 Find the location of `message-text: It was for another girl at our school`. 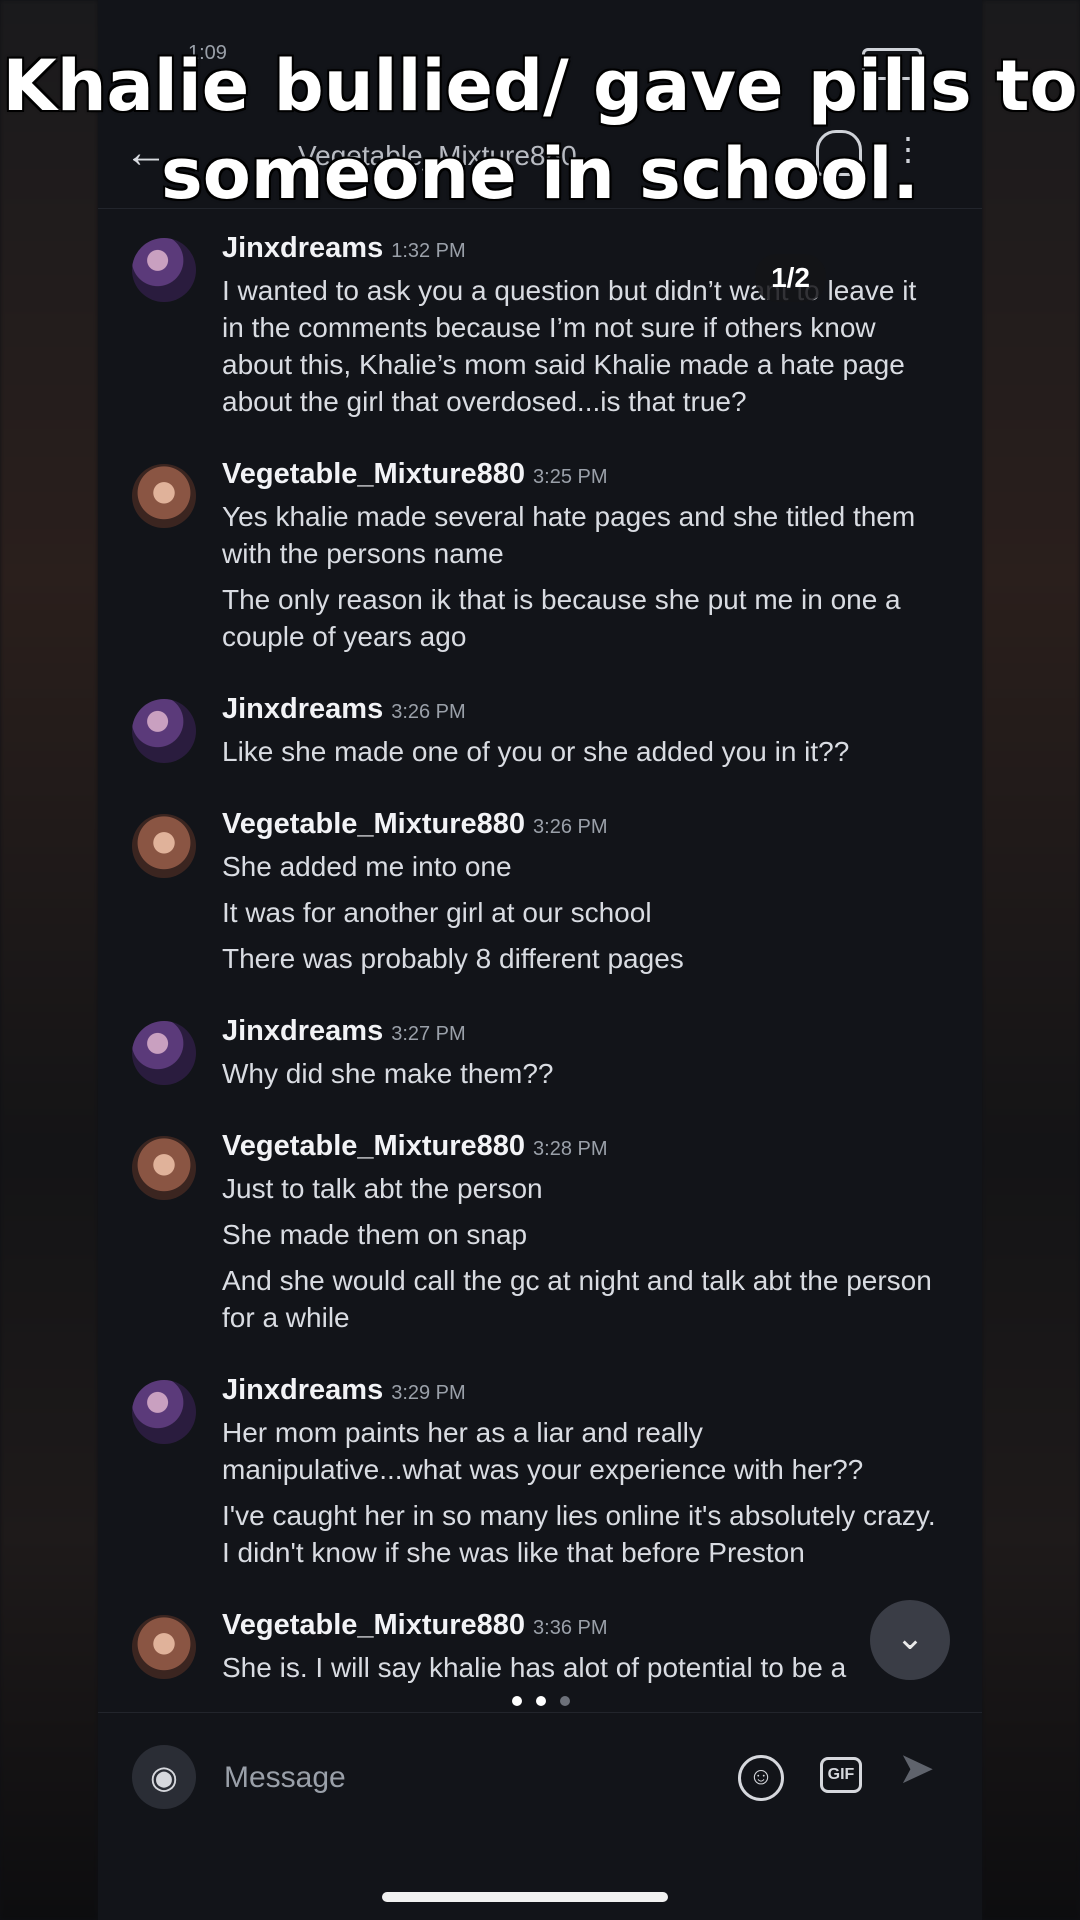

message-text: It was for another girl at our school is located at coordinates (582, 912).